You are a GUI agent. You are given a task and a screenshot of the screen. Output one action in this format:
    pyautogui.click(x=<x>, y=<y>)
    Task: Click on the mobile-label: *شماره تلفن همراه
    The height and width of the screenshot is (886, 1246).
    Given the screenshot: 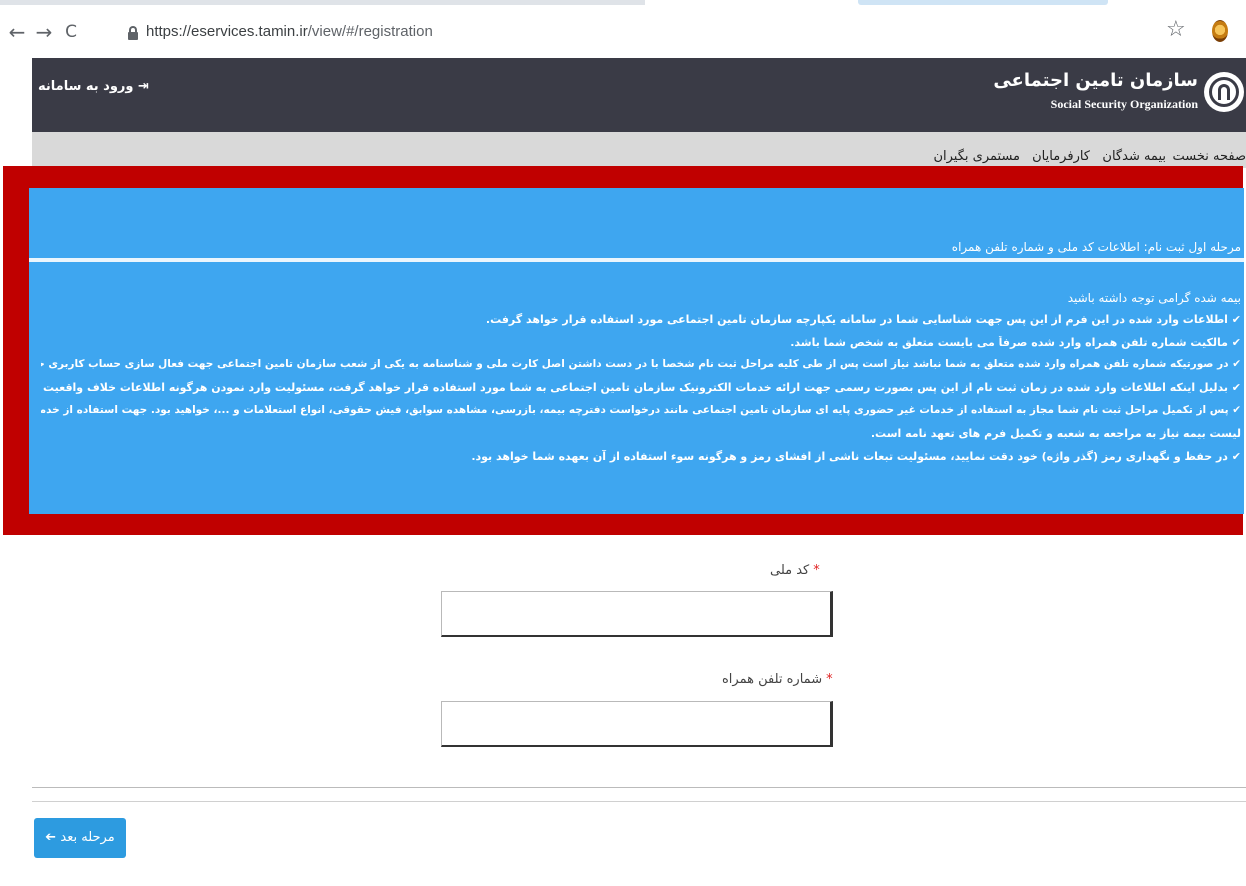 What is the action you would take?
    pyautogui.click(x=777, y=679)
    